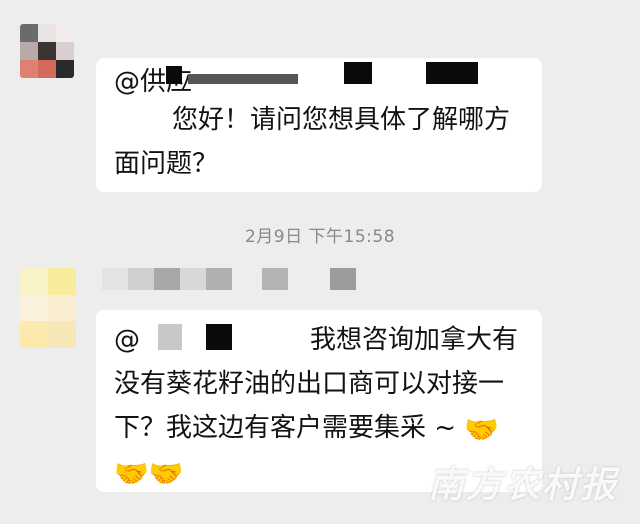 The height and width of the screenshot is (524, 640). I want to click on sender-name-redacted, so click(229, 279).